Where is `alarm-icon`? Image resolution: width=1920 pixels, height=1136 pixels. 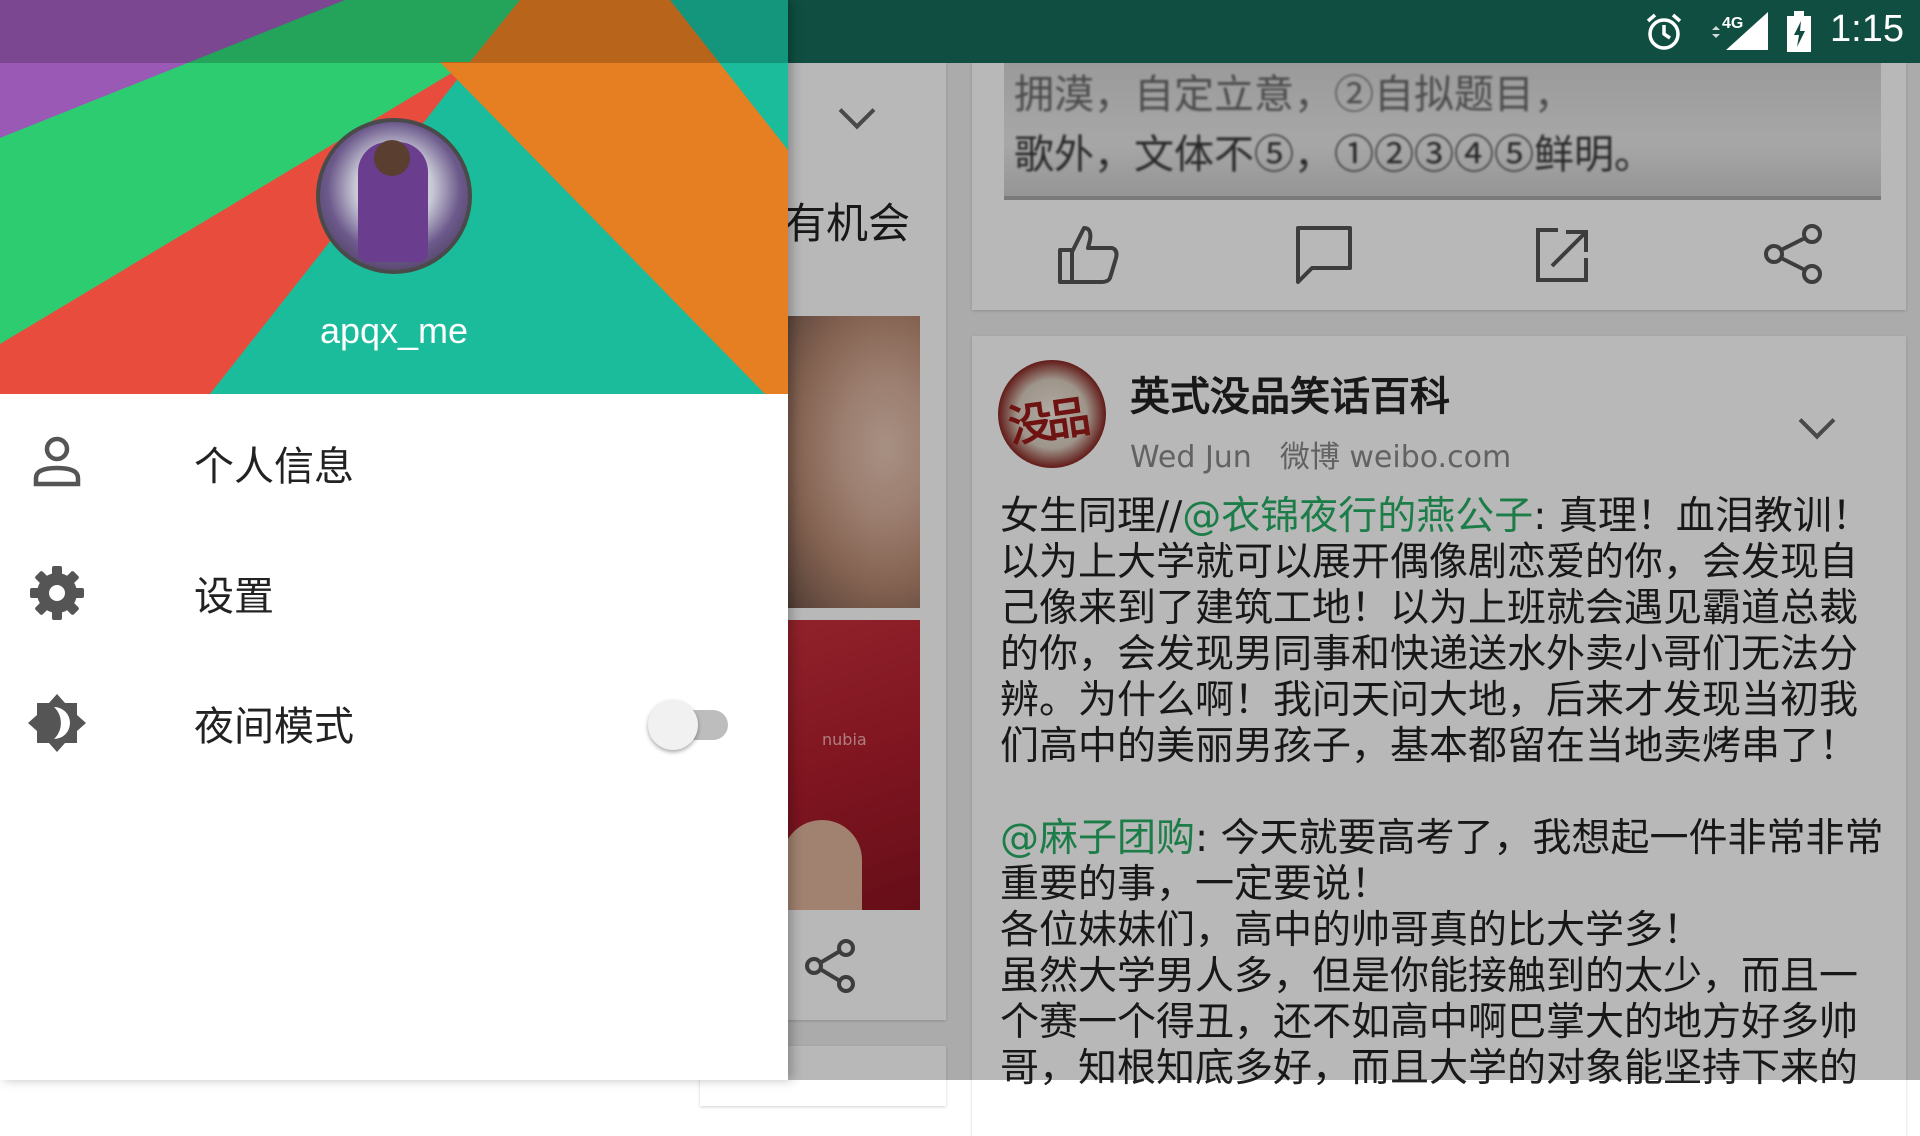
alarm-icon is located at coordinates (1664, 31).